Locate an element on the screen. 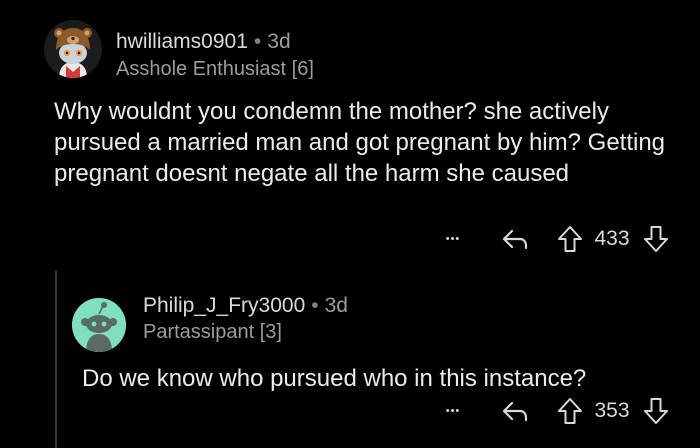 Image resolution: width=700 pixels, height=448 pixels. vote-score: 353 is located at coordinates (612, 410).